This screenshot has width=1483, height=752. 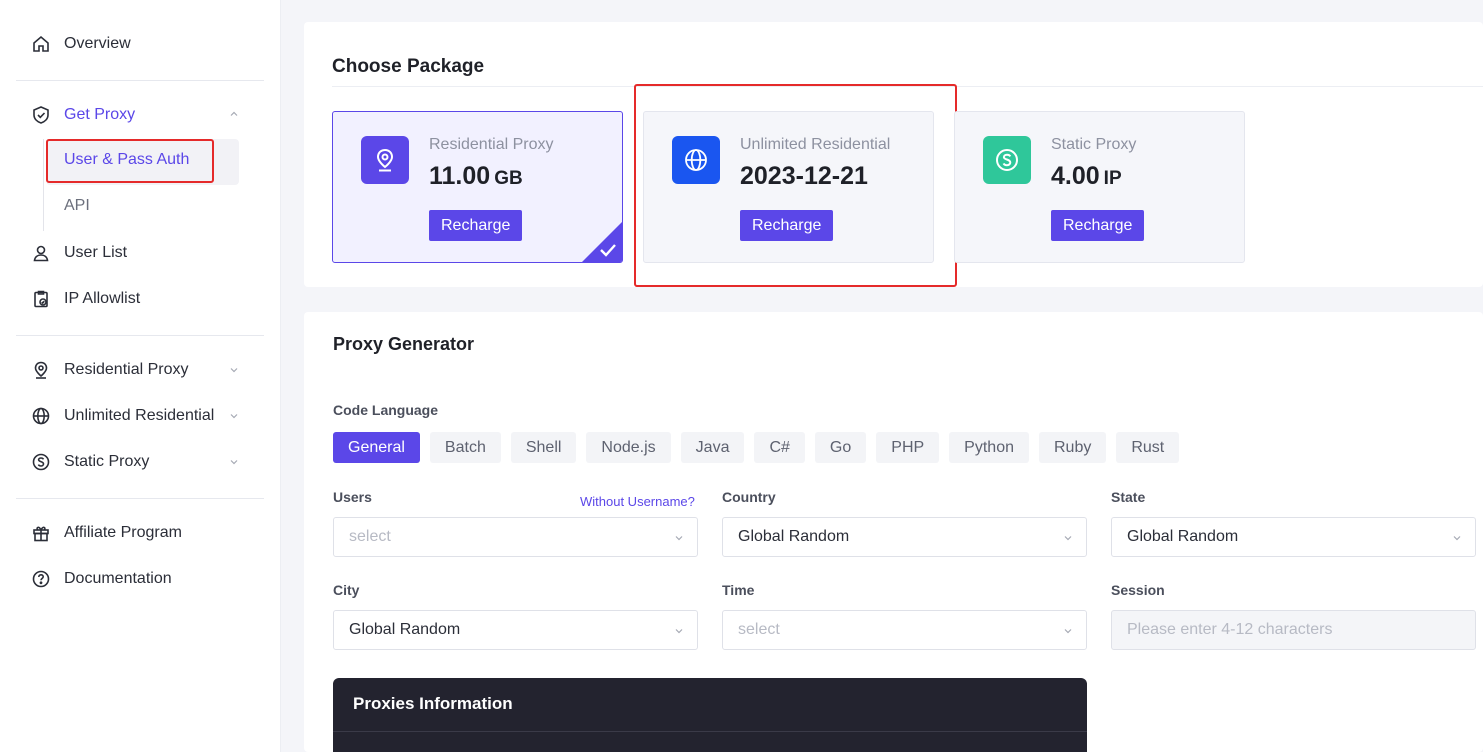 What do you see at coordinates (100, 114) in the screenshot?
I see `nav-get-proxy-label: Get Proxy` at bounding box center [100, 114].